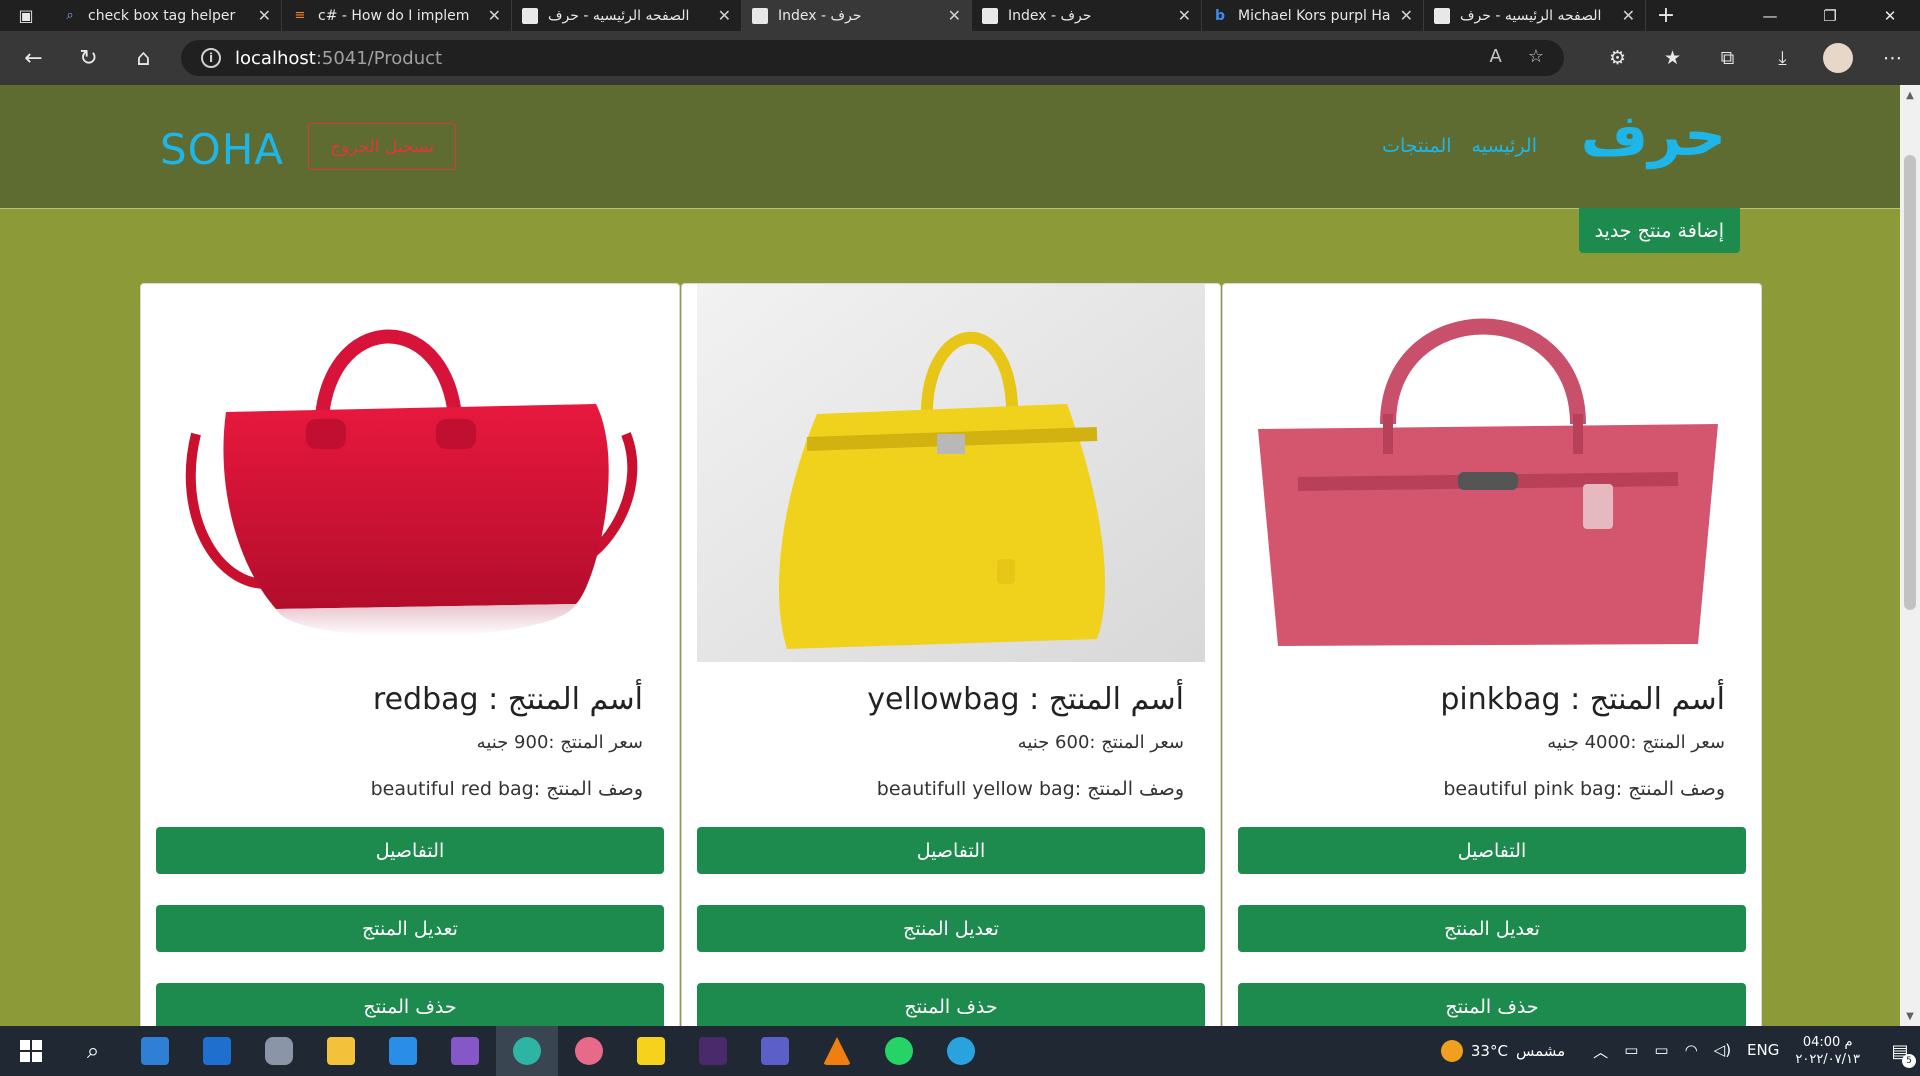 Image resolution: width=1920 pixels, height=1076 pixels. I want to click on browser-tab: ≡ c# - How do I implem ✕, so click(397, 15).